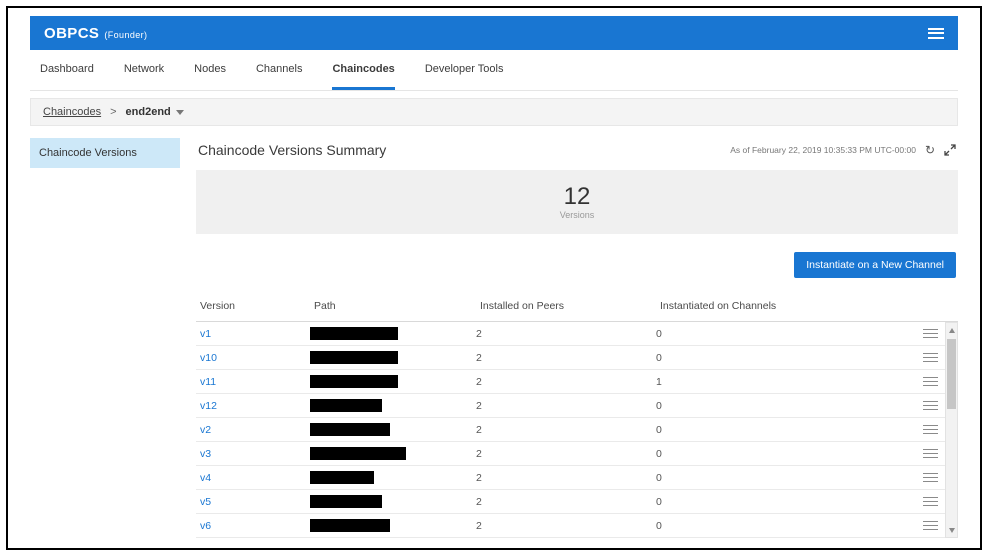 This screenshot has width=992, height=560. Describe the element at coordinates (105, 153) in the screenshot. I see `sidebar-item-chaincode-versions: Chaincode Versions` at that location.